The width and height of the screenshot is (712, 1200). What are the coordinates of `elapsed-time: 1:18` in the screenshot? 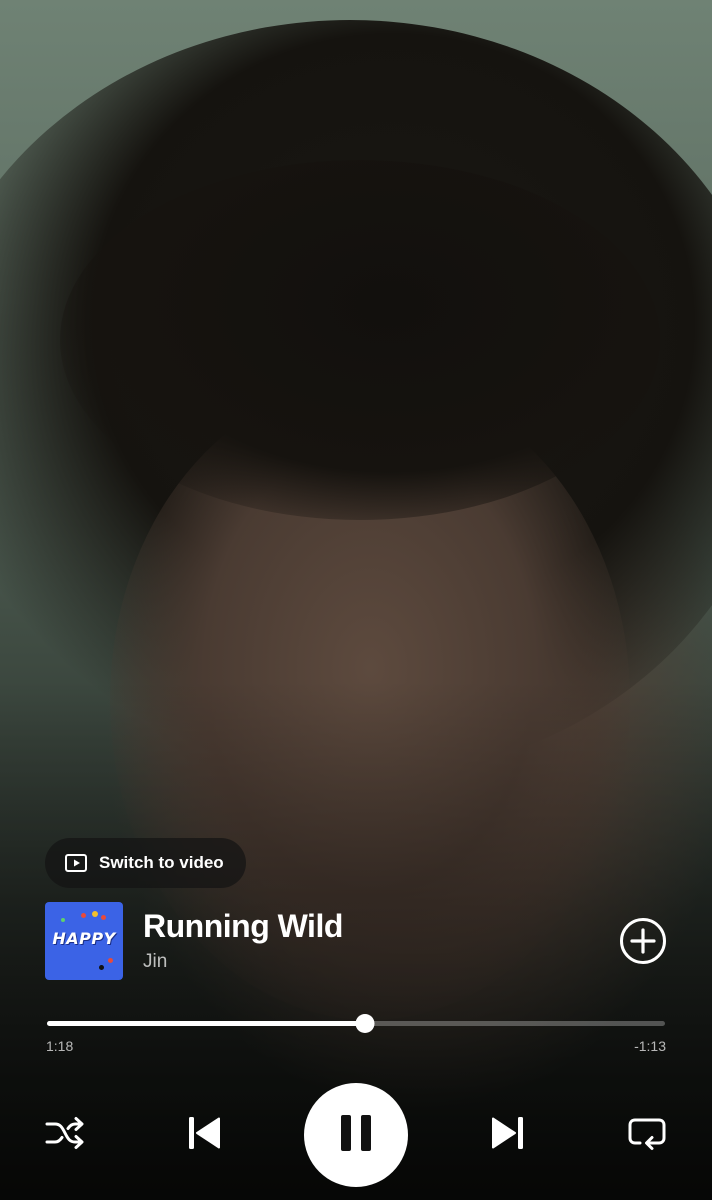 It's located at (60, 1046).